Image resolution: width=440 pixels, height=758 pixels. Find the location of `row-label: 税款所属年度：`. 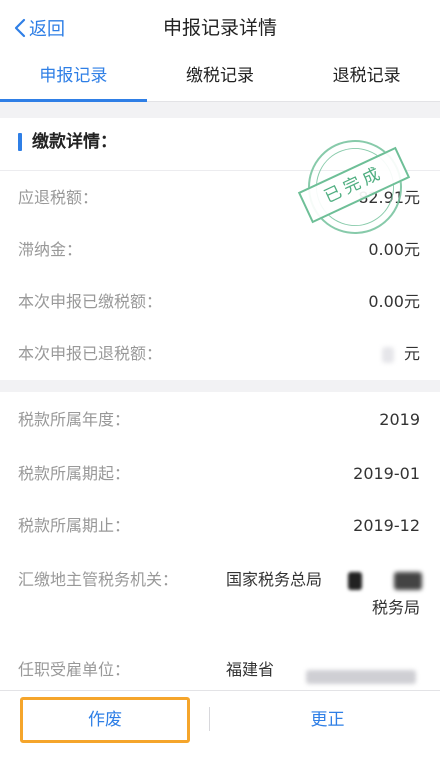

row-label: 税款所属年度： is located at coordinates (74, 419).